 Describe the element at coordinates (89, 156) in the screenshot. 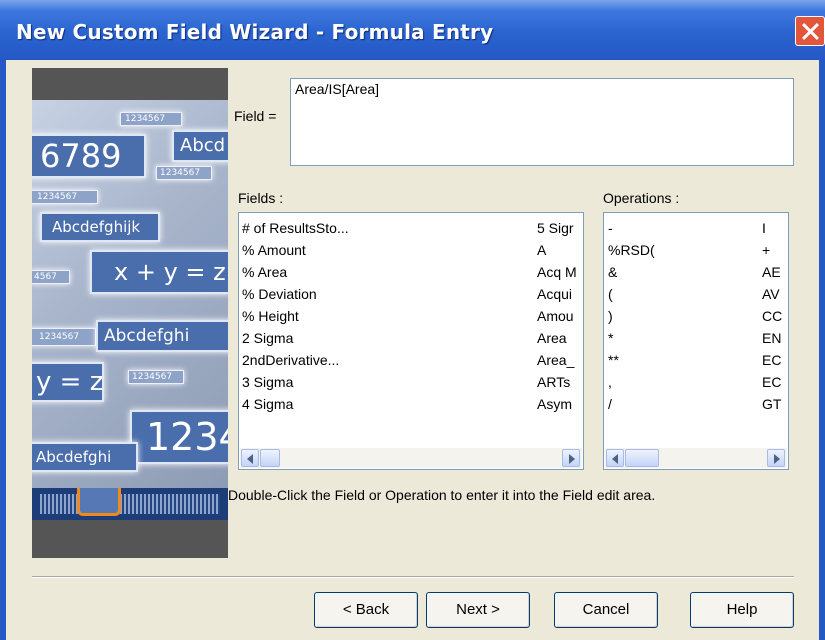

I see `banner-tile: 6789` at that location.